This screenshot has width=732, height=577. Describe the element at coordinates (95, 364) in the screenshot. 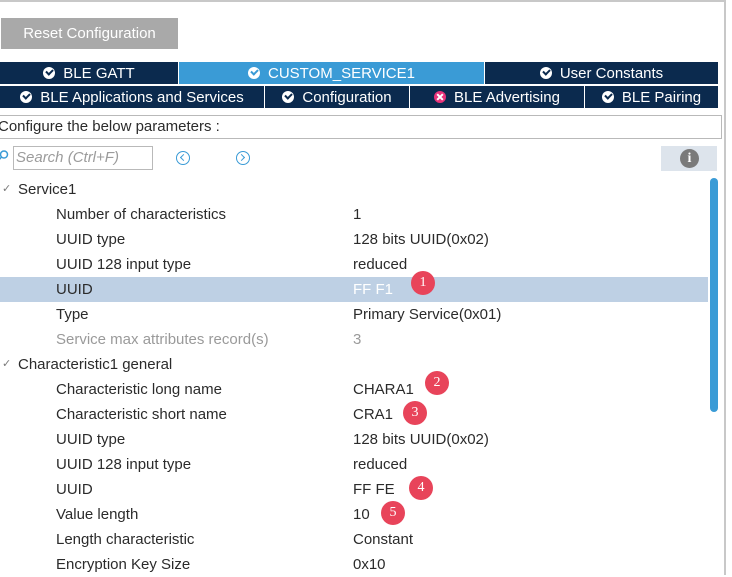

I see `row-name: Characteristic1 general` at that location.